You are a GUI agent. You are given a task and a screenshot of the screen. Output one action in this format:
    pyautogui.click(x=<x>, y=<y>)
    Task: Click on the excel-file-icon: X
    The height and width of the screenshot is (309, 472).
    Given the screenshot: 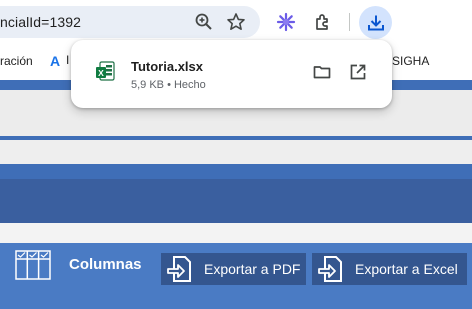 What is the action you would take?
    pyautogui.click(x=105, y=74)
    